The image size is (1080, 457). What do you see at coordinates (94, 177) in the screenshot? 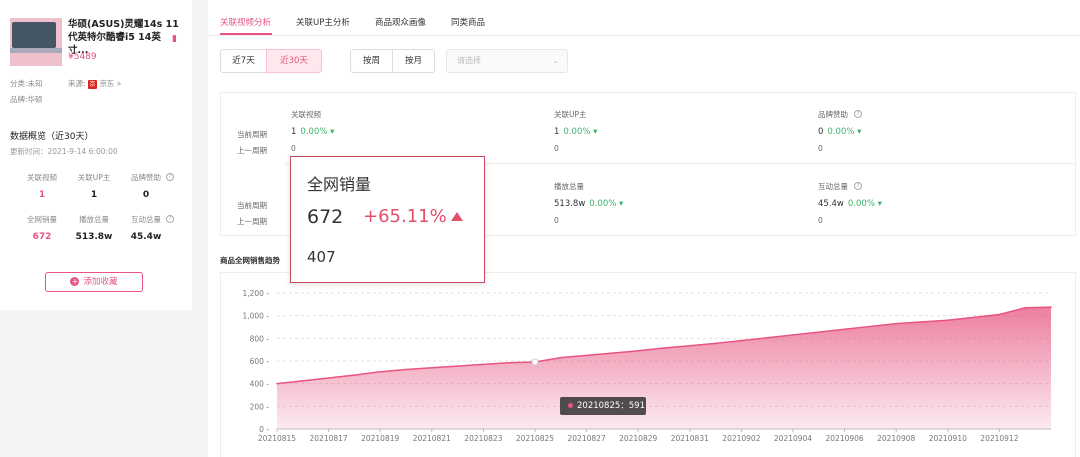
I see `overview-stat-label: 关联UP主` at bounding box center [94, 177].